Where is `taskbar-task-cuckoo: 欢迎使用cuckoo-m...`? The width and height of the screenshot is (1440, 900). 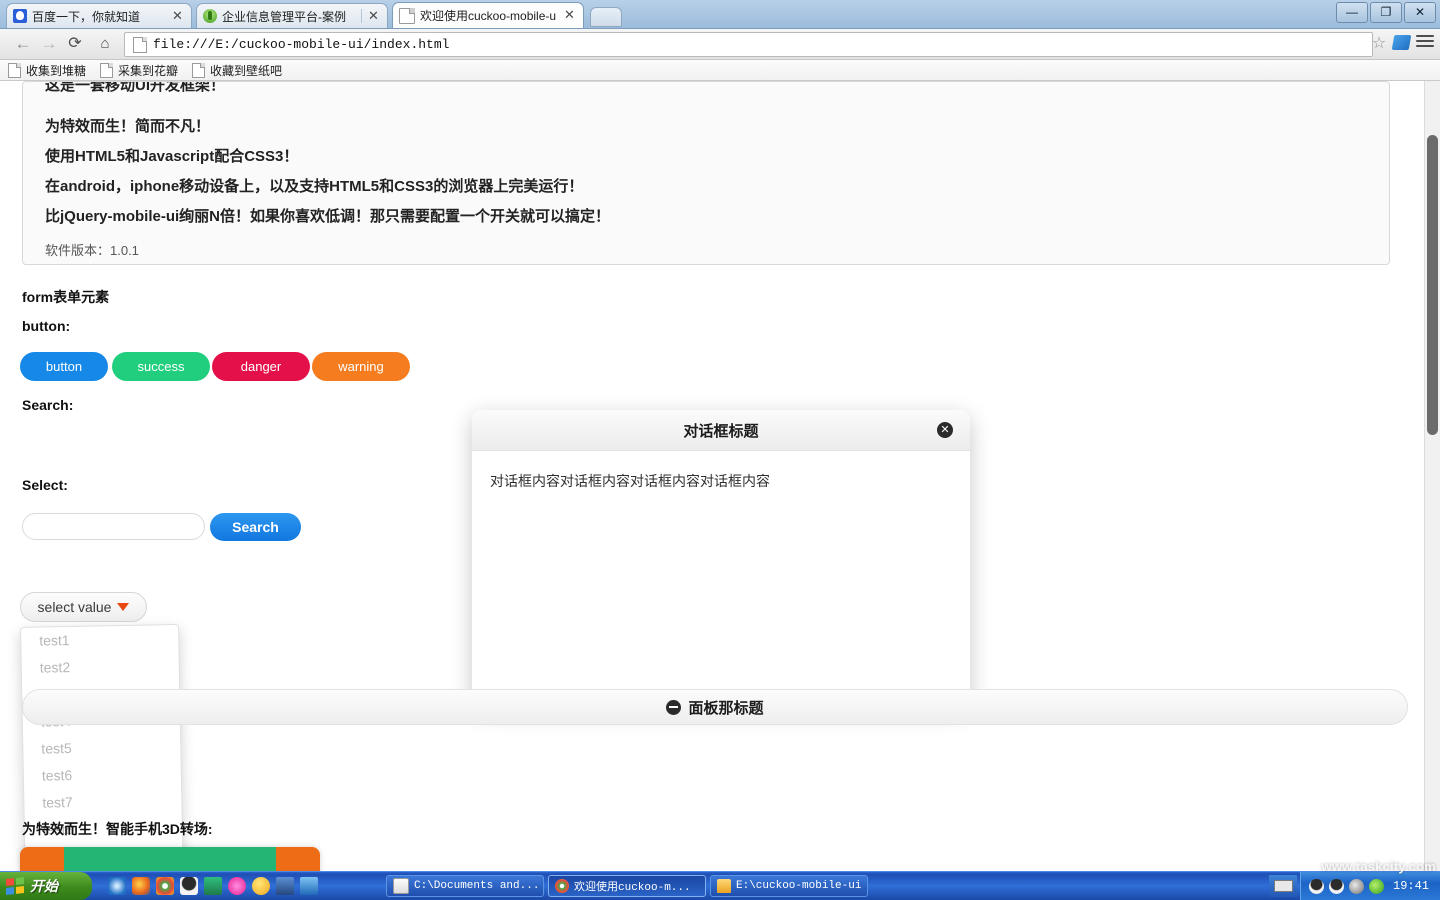 taskbar-task-cuckoo: 欢迎使用cuckoo-m... is located at coordinates (627, 886).